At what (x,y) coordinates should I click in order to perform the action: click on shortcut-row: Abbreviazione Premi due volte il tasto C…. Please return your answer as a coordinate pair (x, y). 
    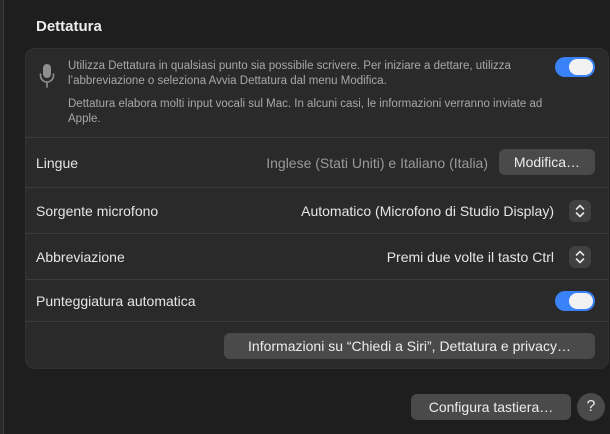
    Looking at the image, I should click on (317, 257).